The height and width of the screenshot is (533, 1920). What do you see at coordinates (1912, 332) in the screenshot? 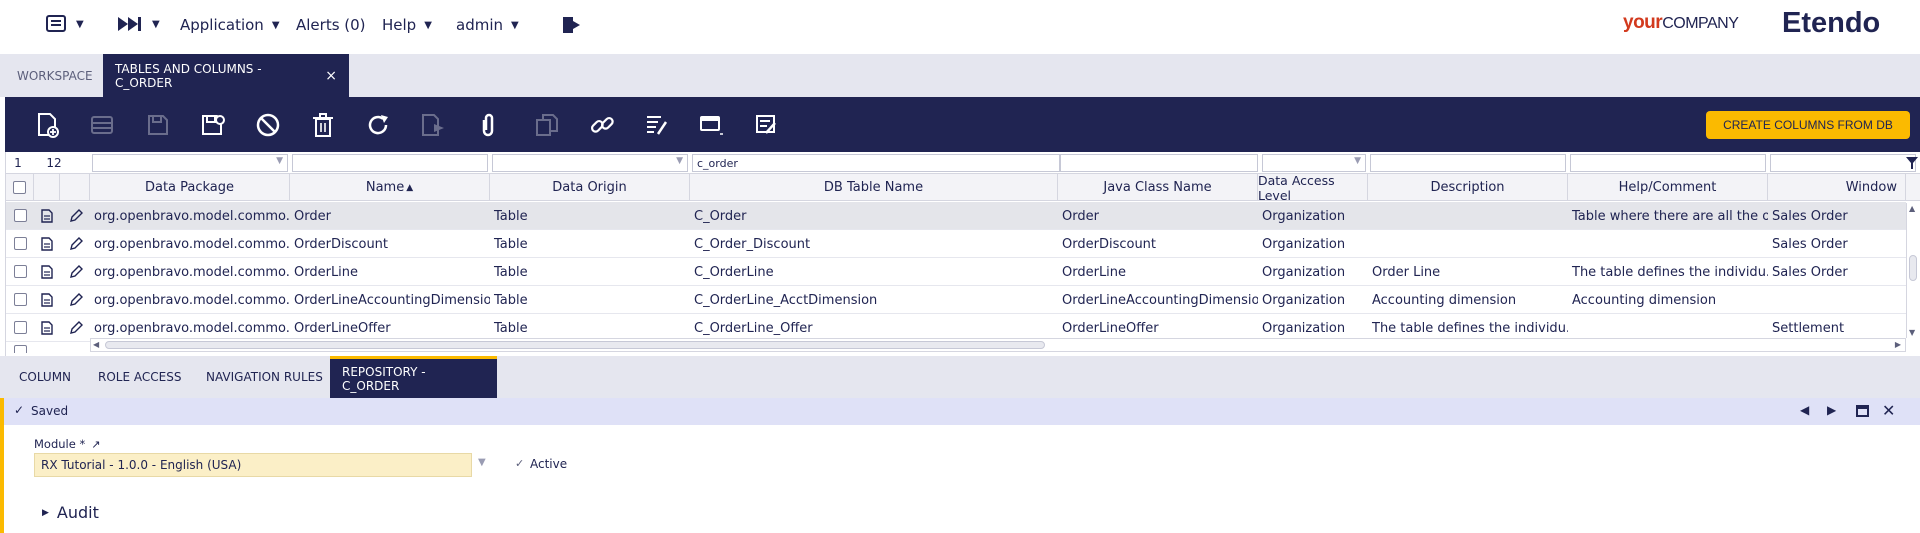
I see `scroll-down-icon: ▼` at bounding box center [1912, 332].